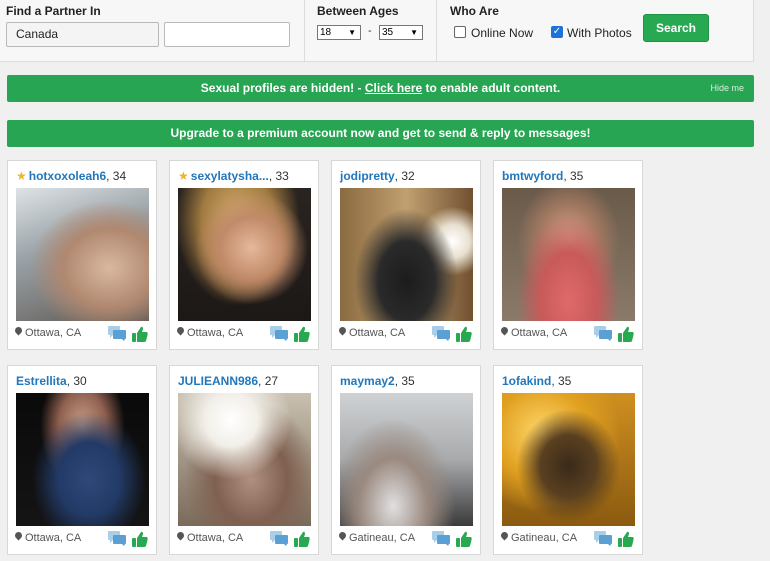 Image resolution: width=770 pixels, height=561 pixels. I want to click on partner-location-section: Find a Partner In Canada, so click(152, 30).